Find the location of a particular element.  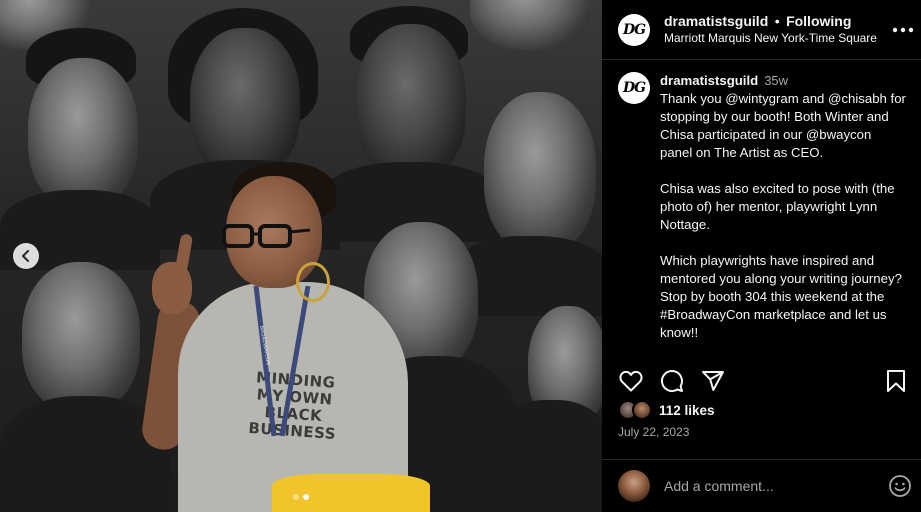

portrait-man-top-right is located at coordinates (530, 25).